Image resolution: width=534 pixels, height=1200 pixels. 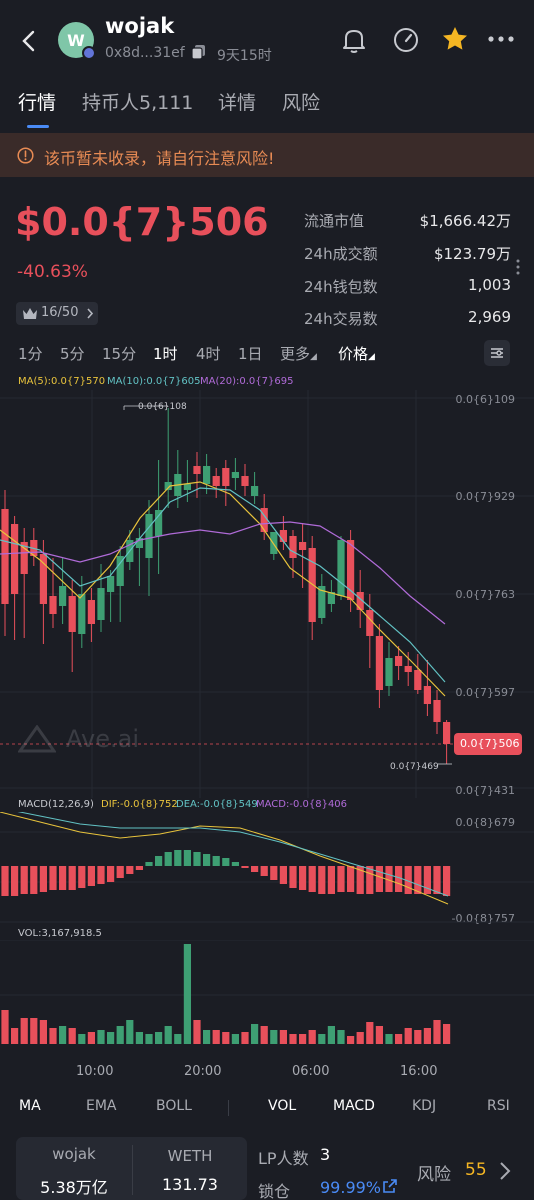 I want to click on rank-badge: 16/50, so click(x=57, y=313).